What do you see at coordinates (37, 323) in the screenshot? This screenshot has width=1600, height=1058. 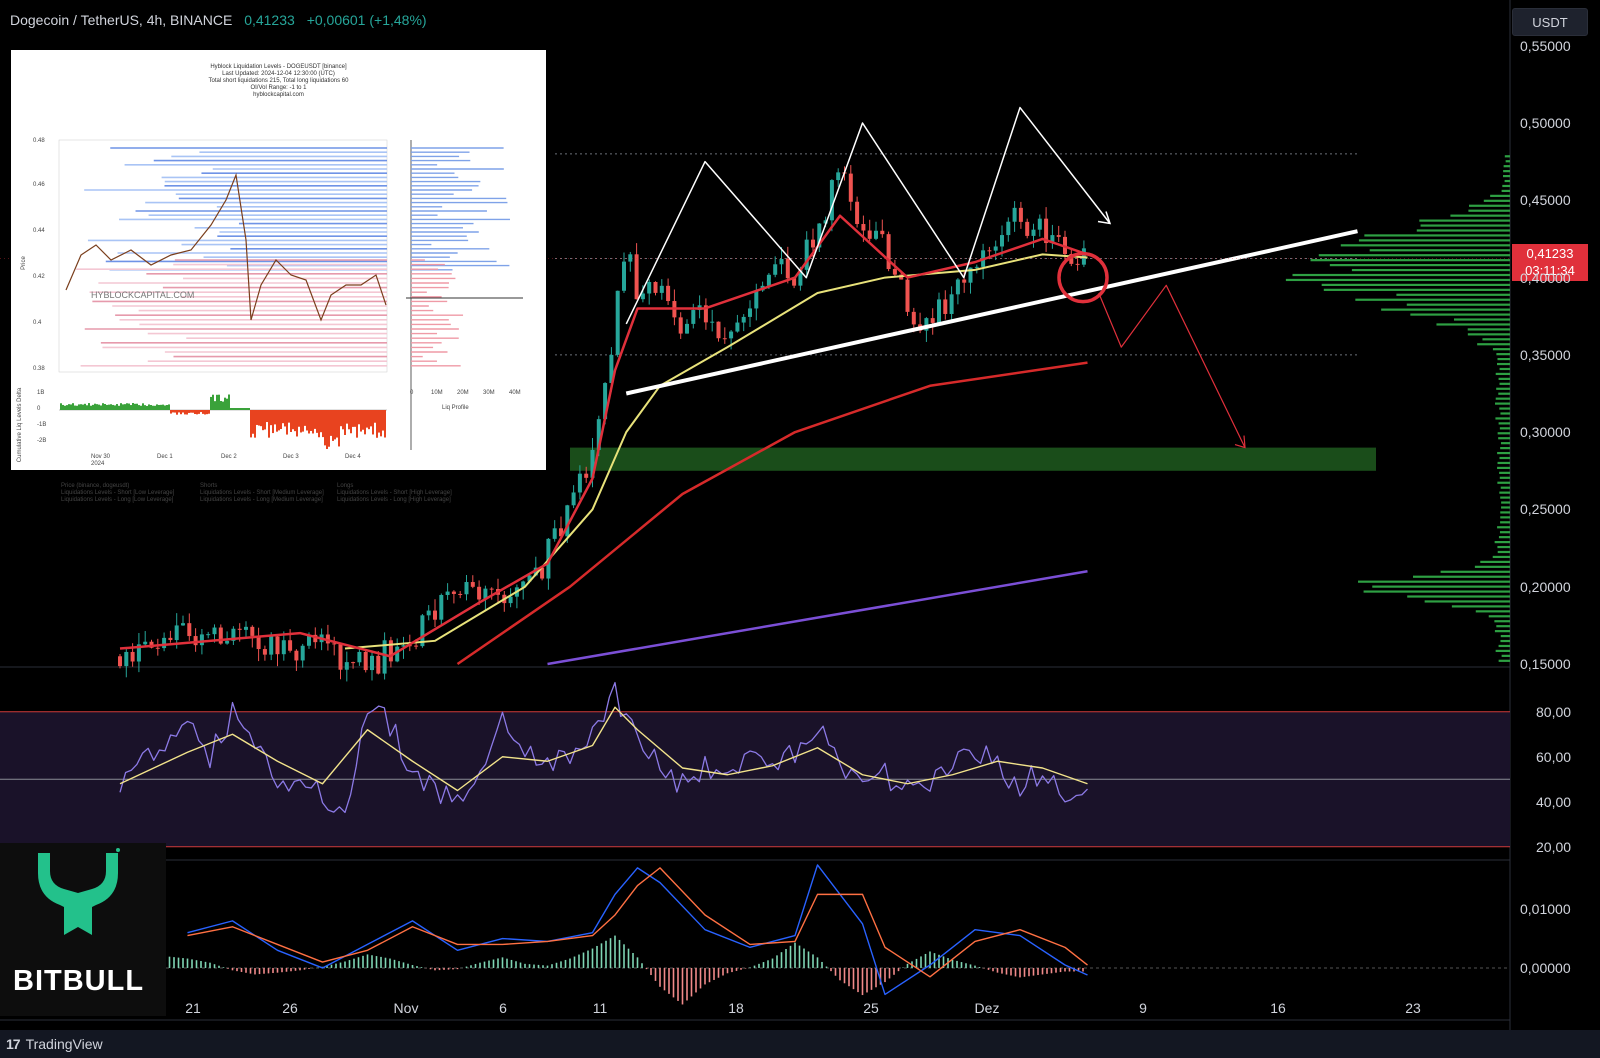 I see `inset-price-tick: 0.4` at bounding box center [37, 323].